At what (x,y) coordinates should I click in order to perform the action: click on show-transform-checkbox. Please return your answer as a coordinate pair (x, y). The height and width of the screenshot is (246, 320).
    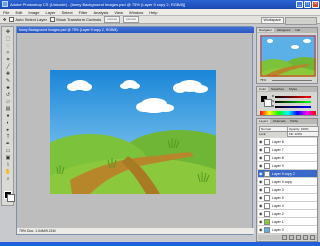
    Looking at the image, I should click on (52, 19).